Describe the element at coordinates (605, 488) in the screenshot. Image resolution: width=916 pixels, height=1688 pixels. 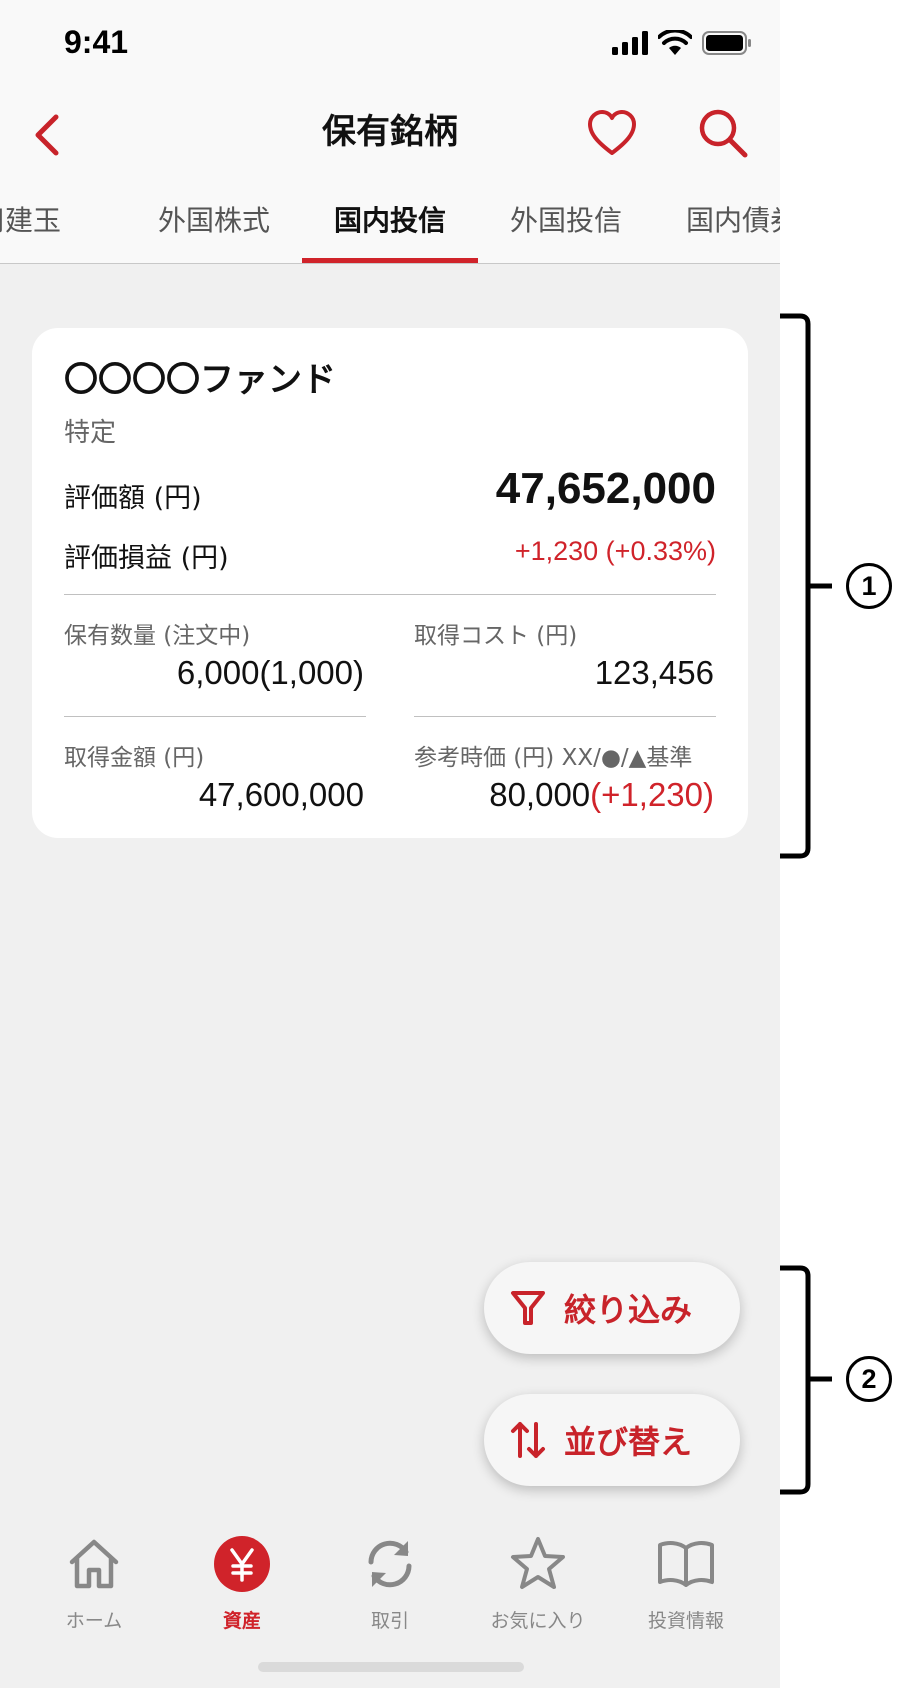
I see `valuation-value: 47,652,000` at that location.